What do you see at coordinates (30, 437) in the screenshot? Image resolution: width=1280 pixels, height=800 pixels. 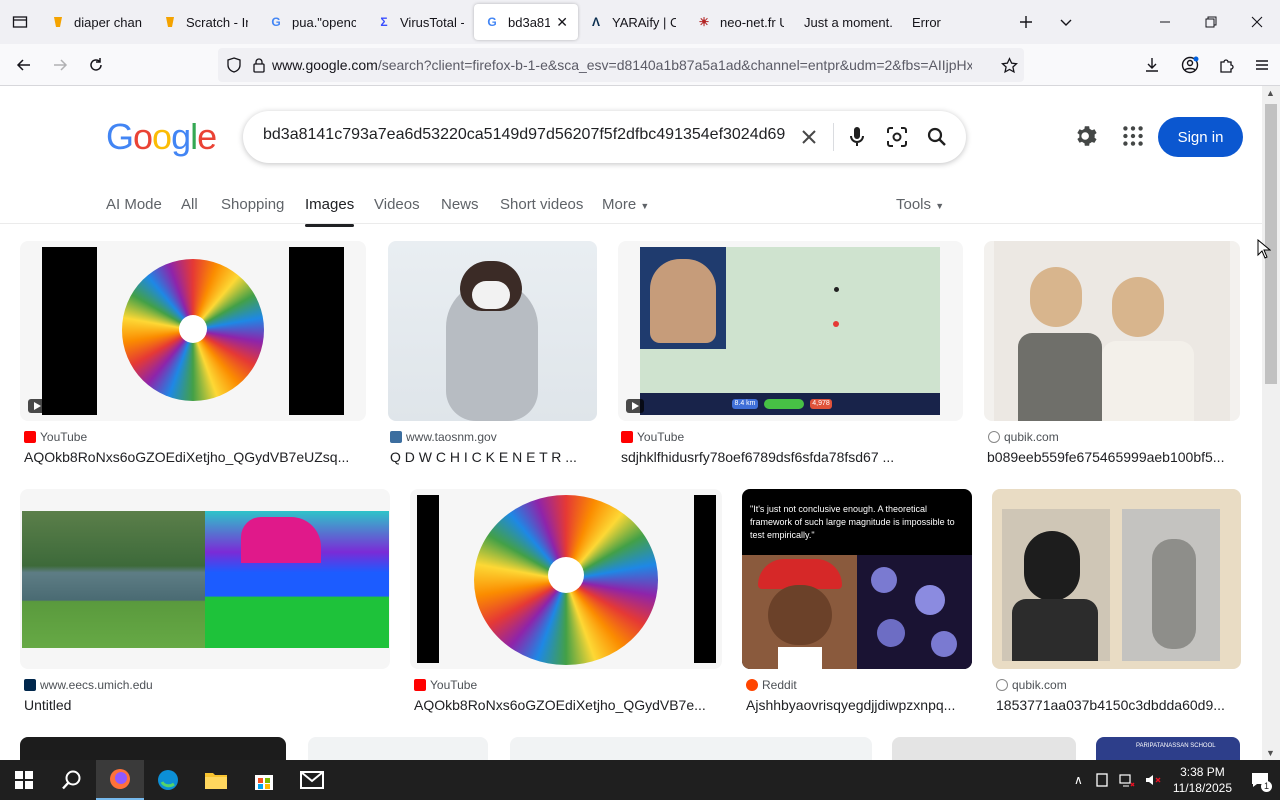 I see `youtube-icon` at bounding box center [30, 437].